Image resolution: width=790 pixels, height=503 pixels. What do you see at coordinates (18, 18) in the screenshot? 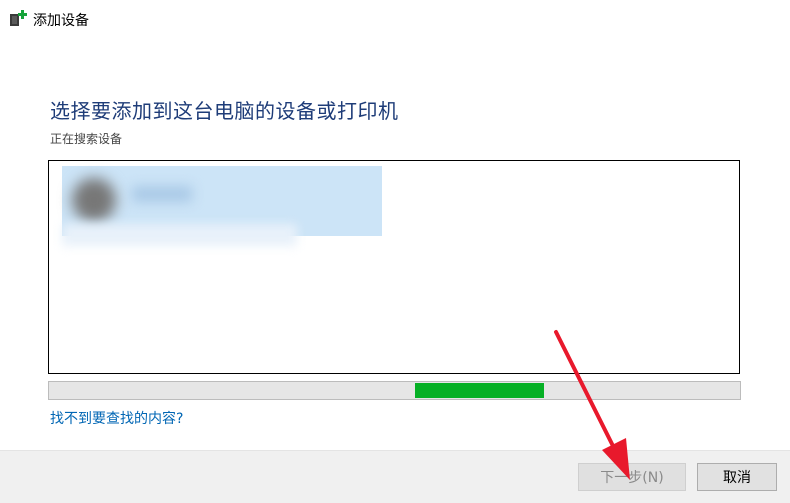
I see `add-device-icon` at bounding box center [18, 18].